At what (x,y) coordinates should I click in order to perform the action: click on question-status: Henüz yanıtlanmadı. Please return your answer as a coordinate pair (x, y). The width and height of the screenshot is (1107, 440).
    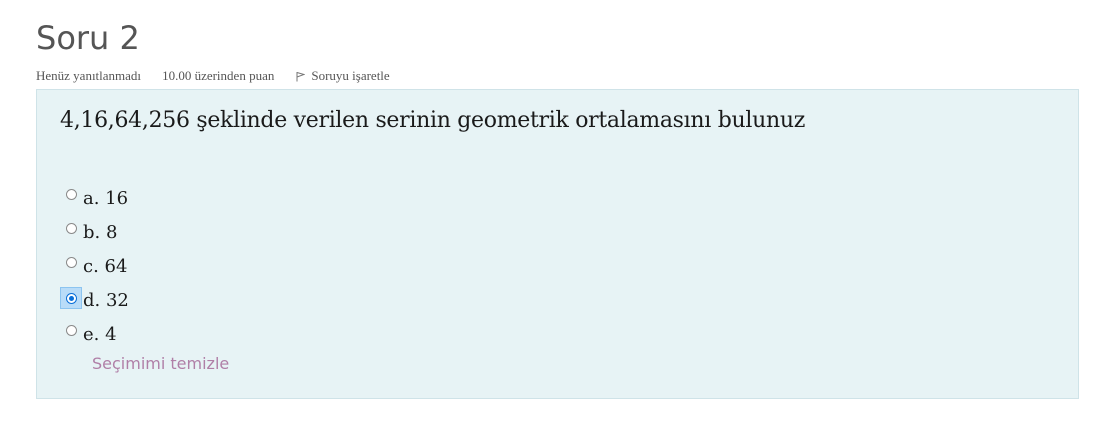
    Looking at the image, I should click on (89, 75).